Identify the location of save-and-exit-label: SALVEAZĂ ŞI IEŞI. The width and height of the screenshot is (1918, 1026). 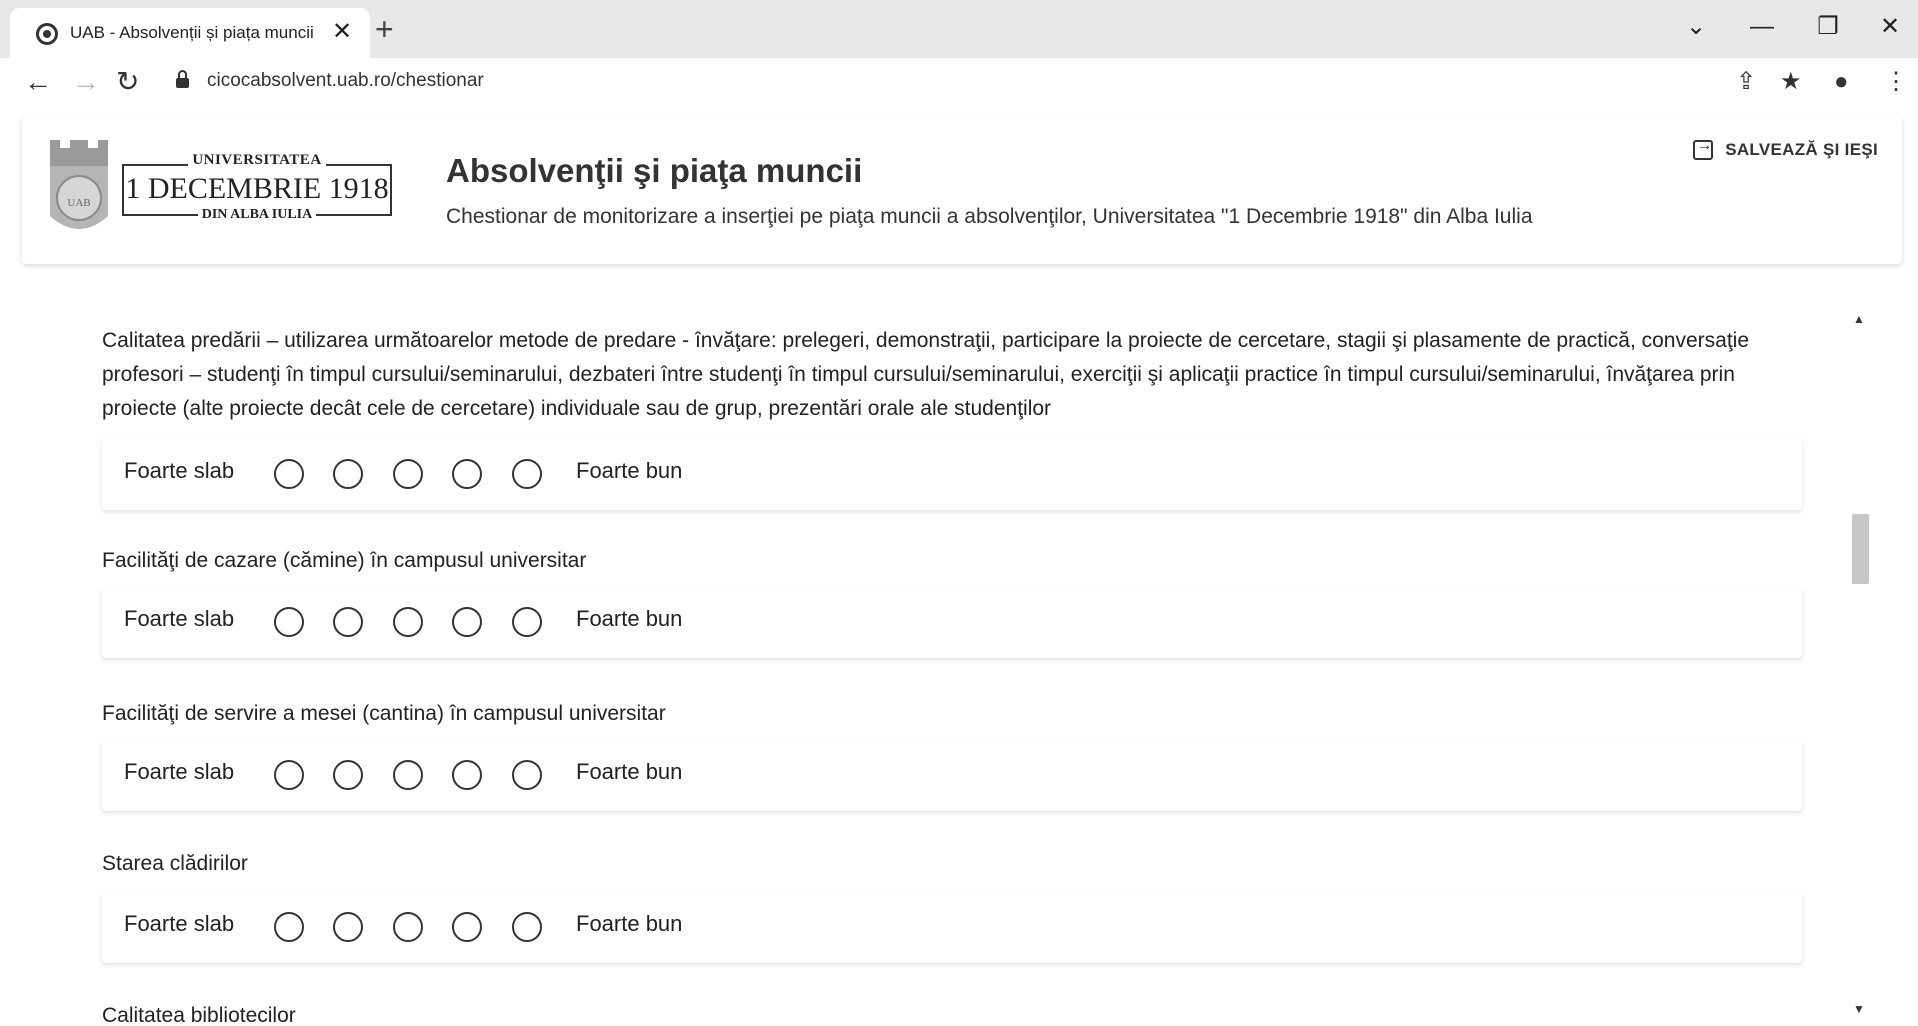
(1801, 149).